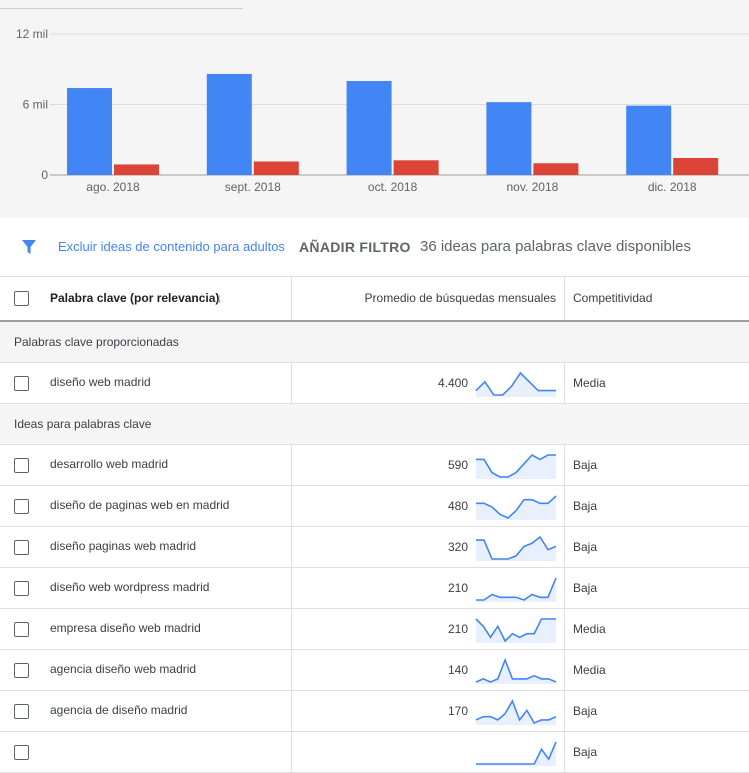 Image resolution: width=749 pixels, height=773 pixels. Describe the element at coordinates (44, 175) in the screenshot. I see `y-tick-label: 0` at that location.